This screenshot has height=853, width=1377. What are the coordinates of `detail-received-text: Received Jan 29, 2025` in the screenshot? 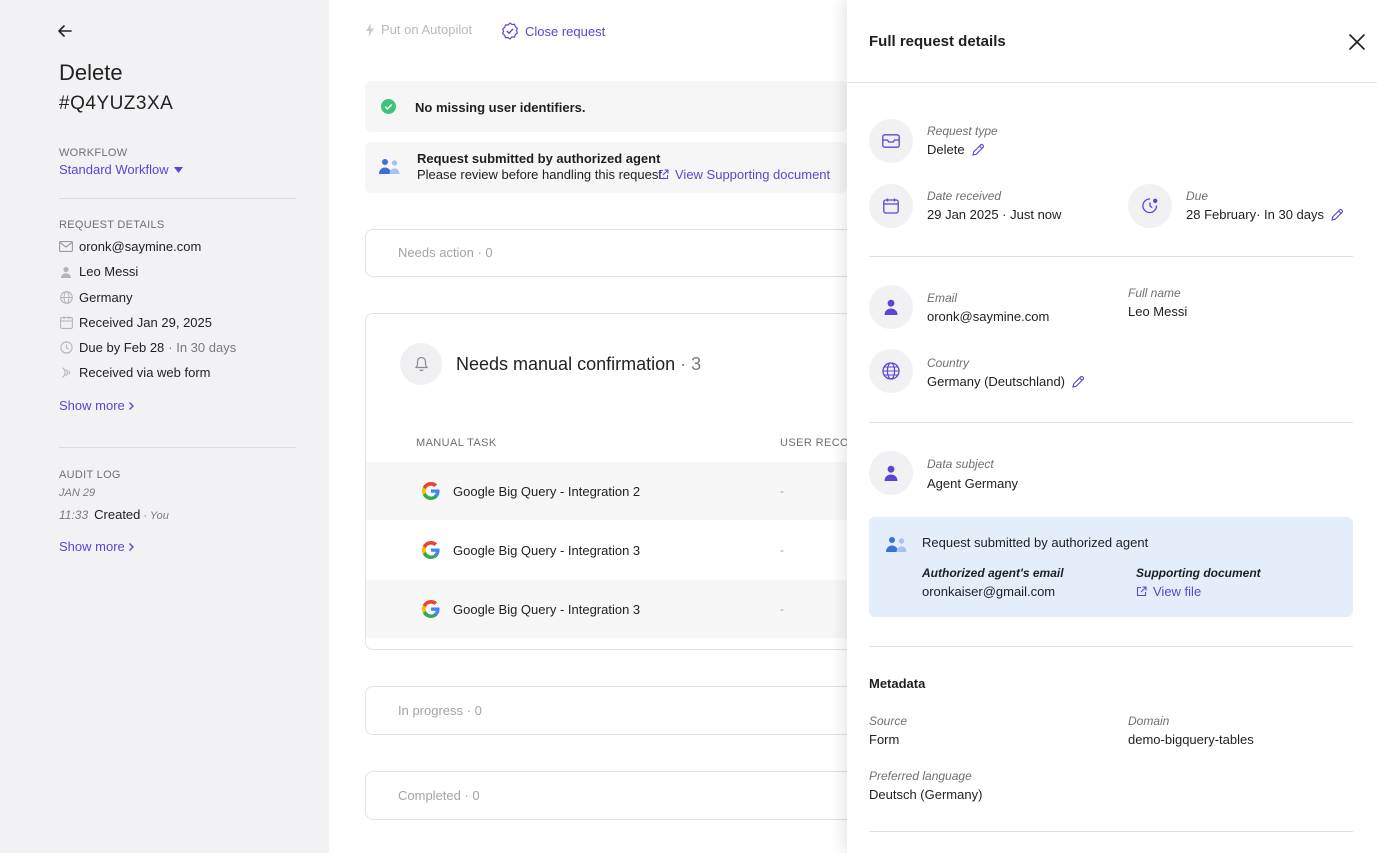 It's located at (145, 322).